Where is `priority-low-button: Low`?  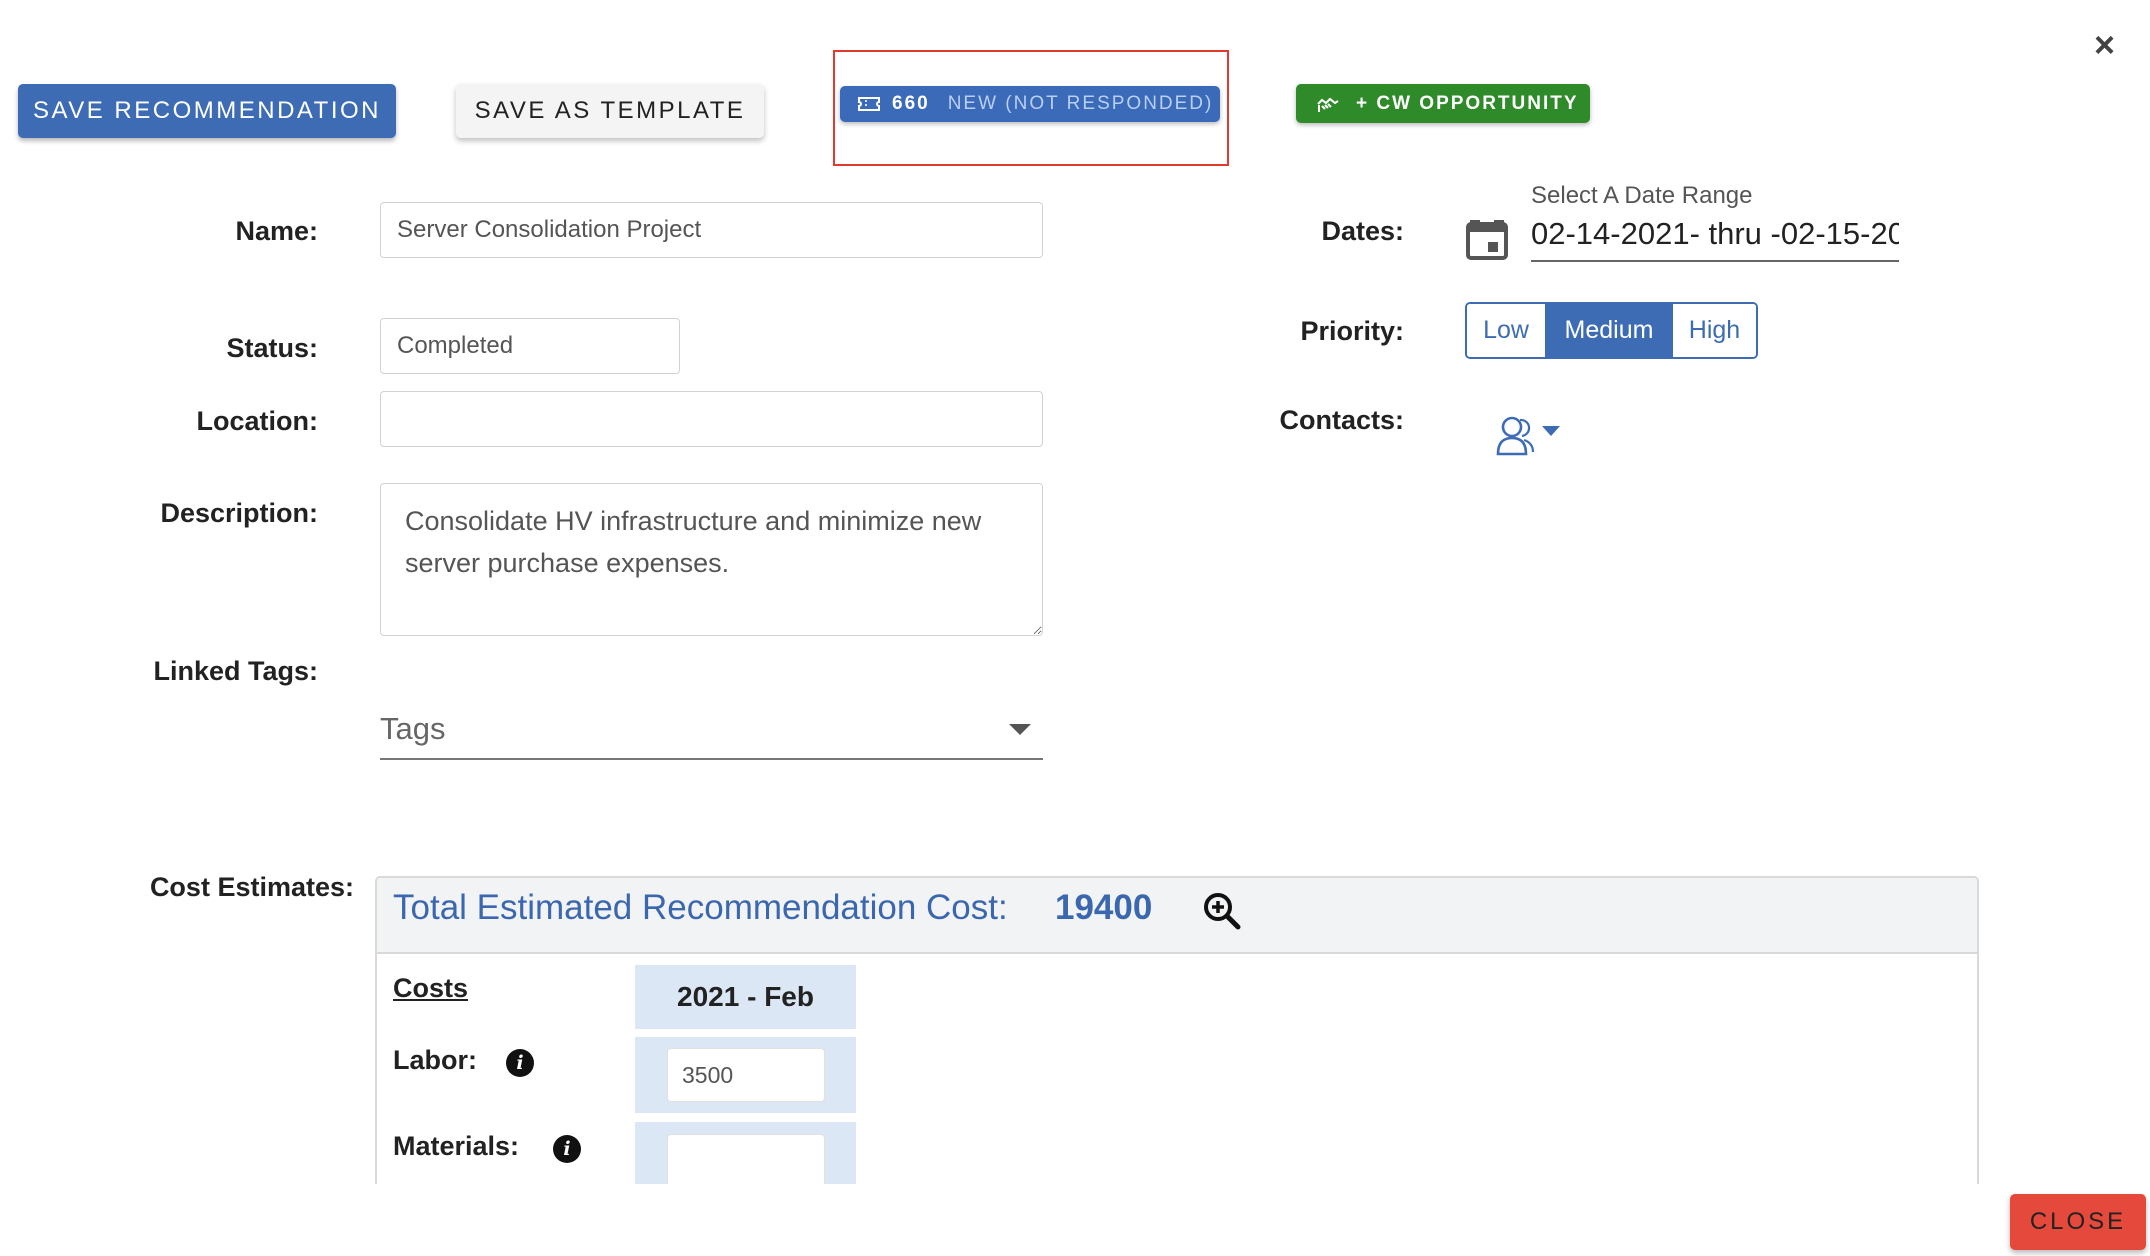
priority-low-button: Low is located at coordinates (1507, 330).